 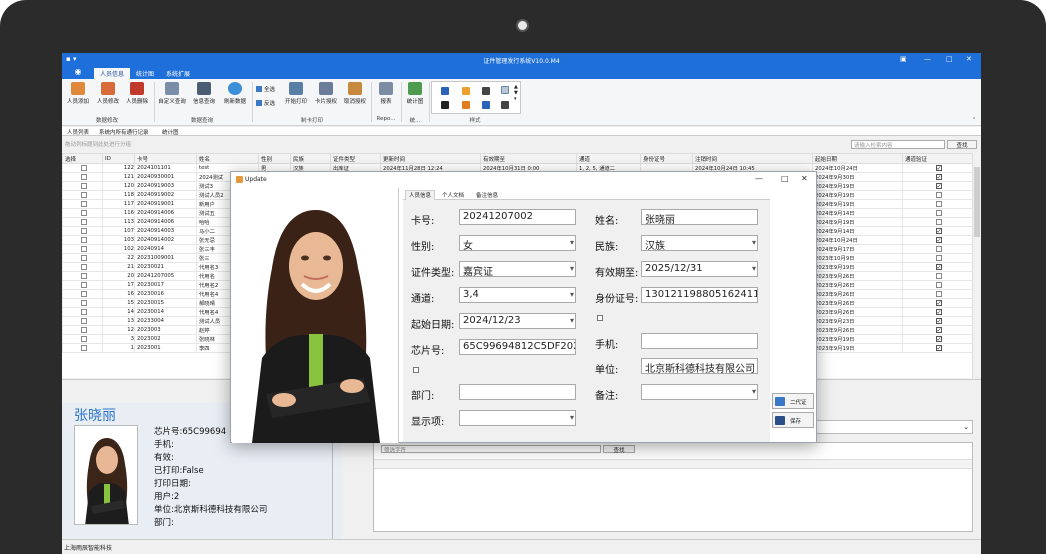 I want to click on type-select: 嘉宾证, so click(x=517, y=269).